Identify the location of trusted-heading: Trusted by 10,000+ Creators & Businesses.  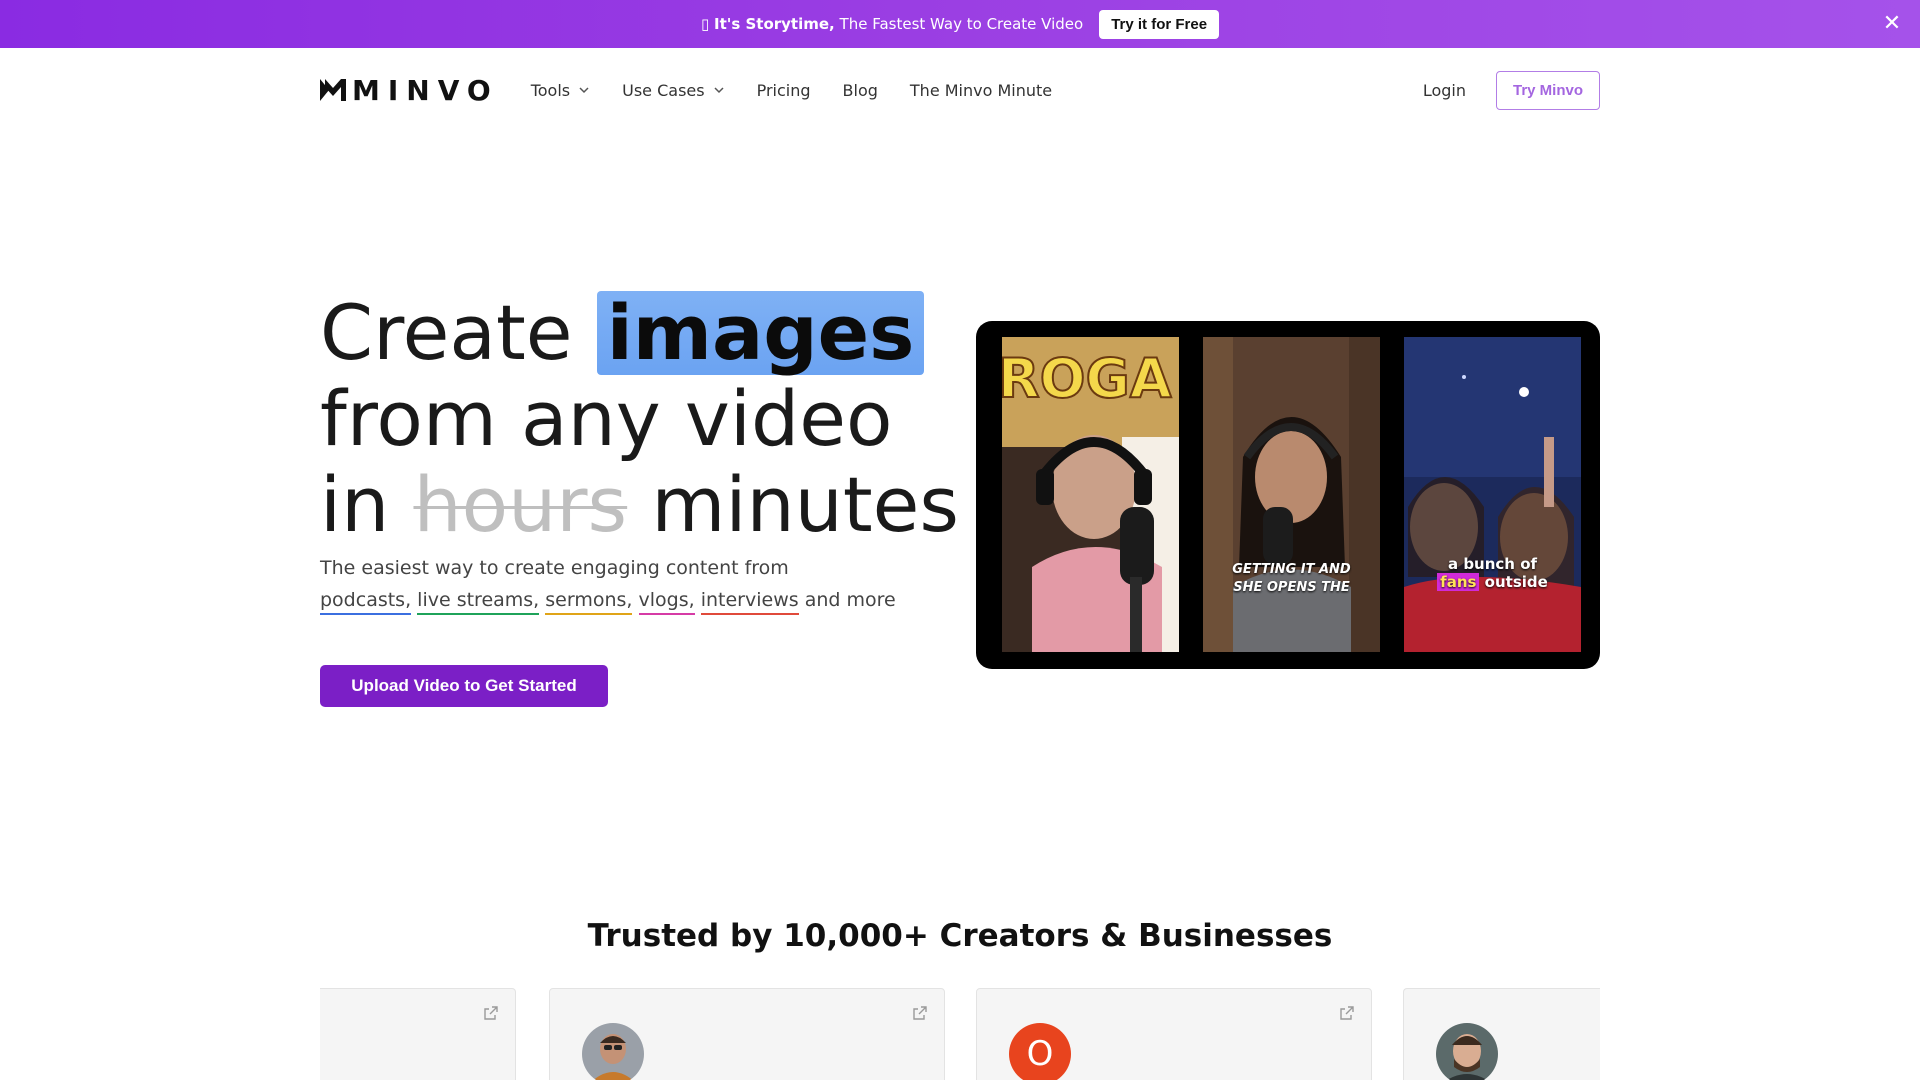
(960, 936).